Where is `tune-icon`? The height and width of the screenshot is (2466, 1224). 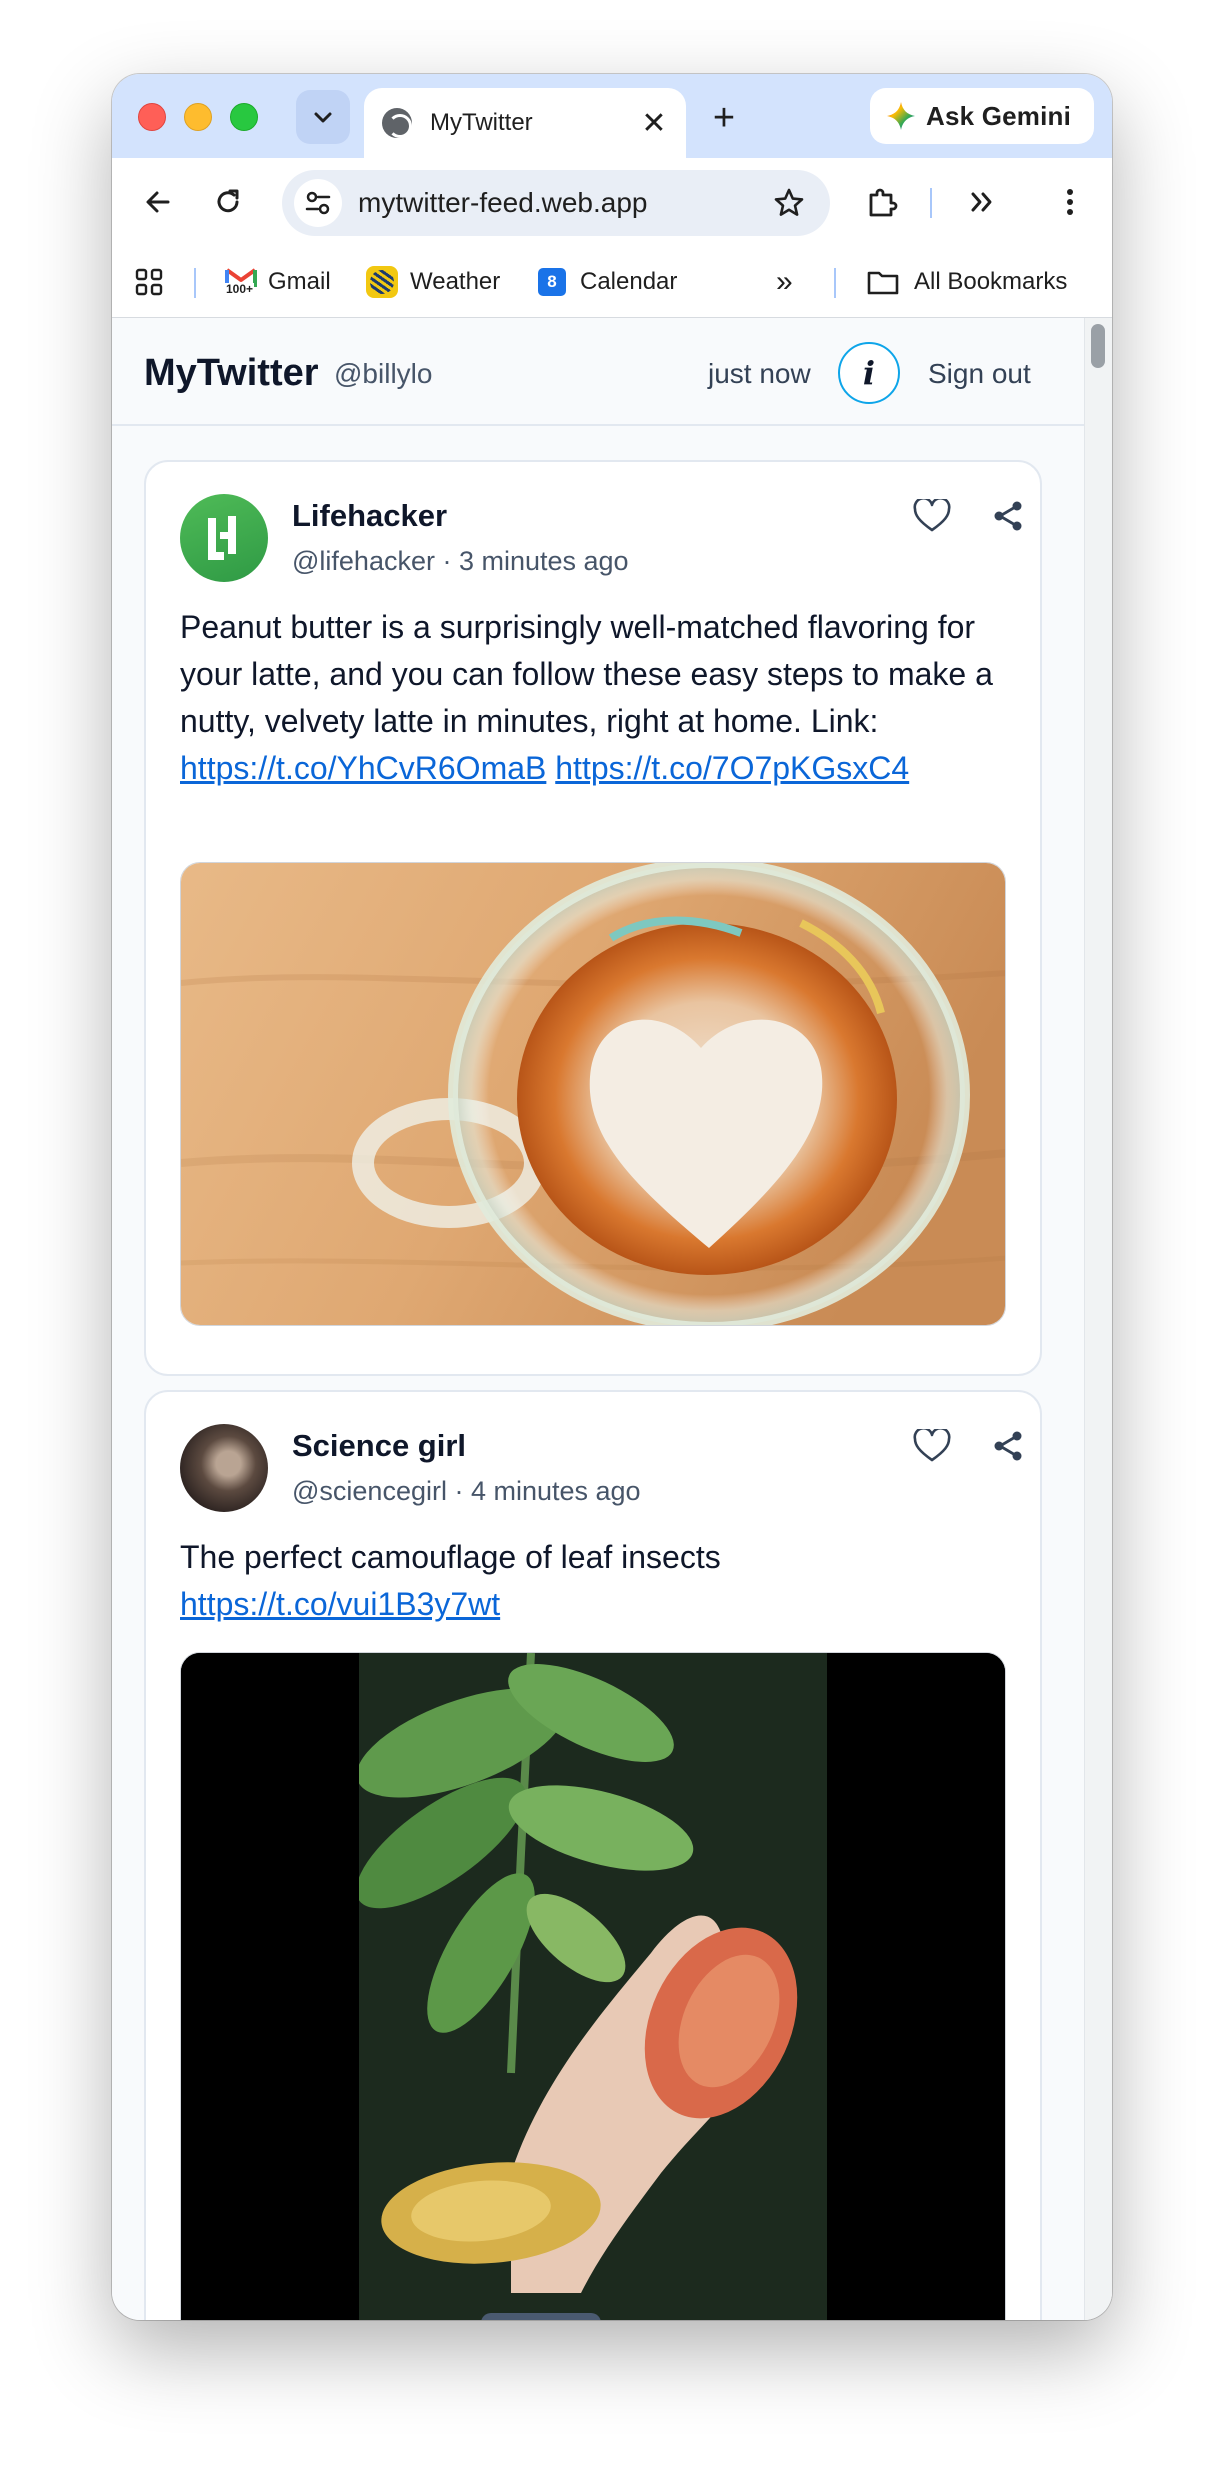 tune-icon is located at coordinates (318, 203).